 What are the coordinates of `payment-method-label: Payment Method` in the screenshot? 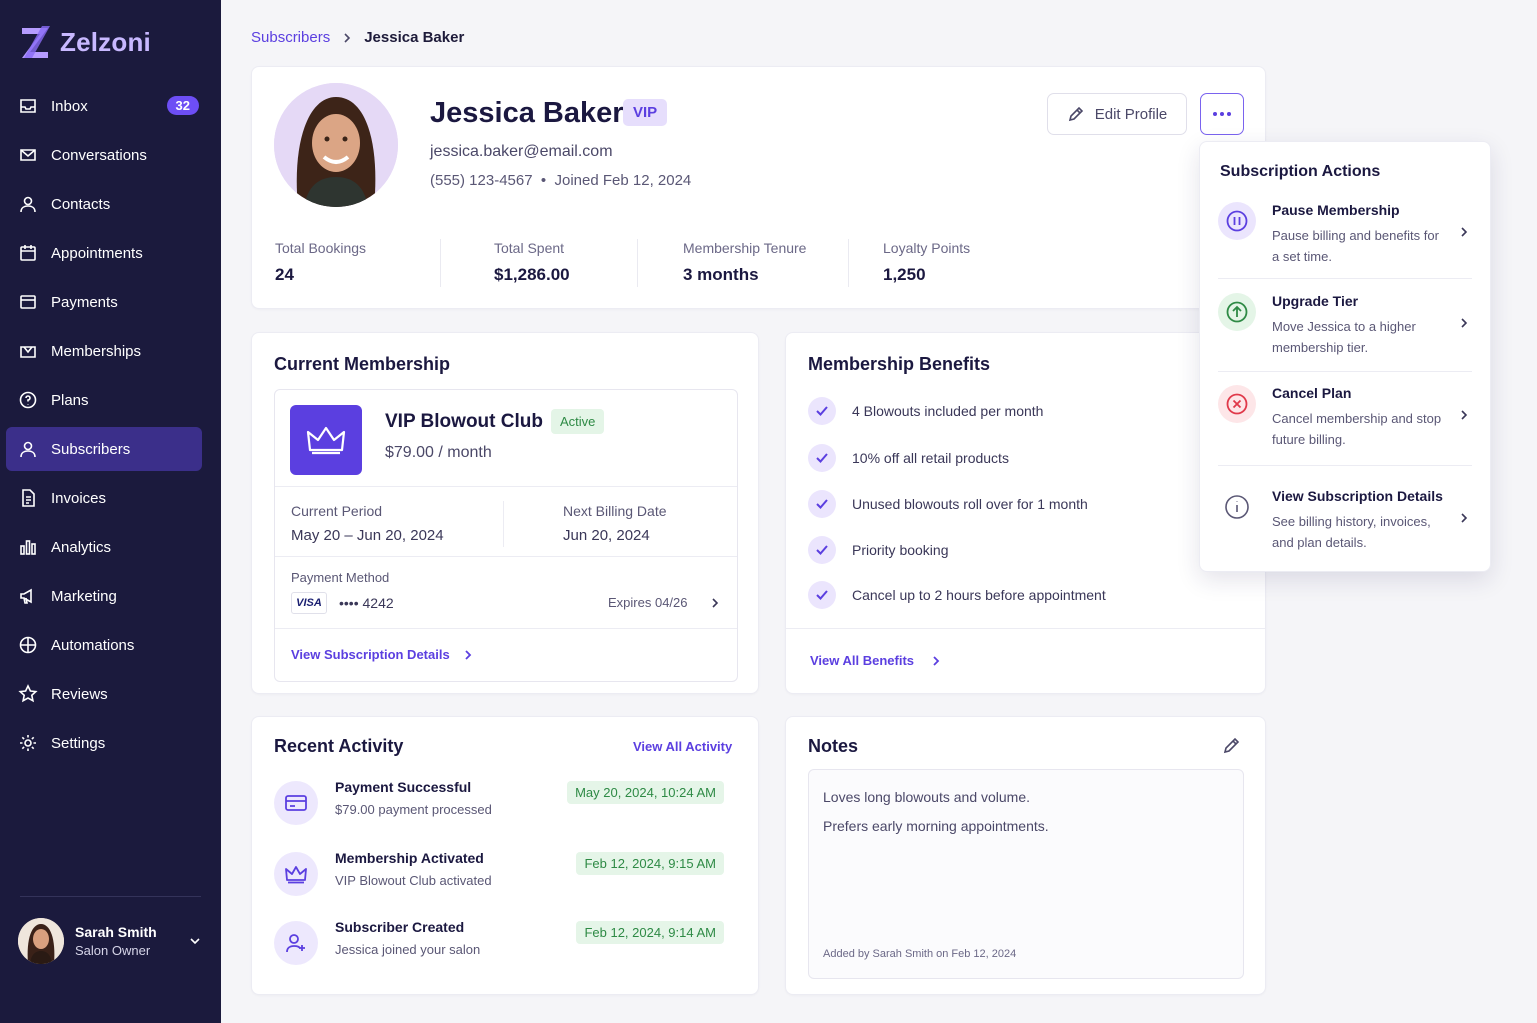 It's located at (340, 577).